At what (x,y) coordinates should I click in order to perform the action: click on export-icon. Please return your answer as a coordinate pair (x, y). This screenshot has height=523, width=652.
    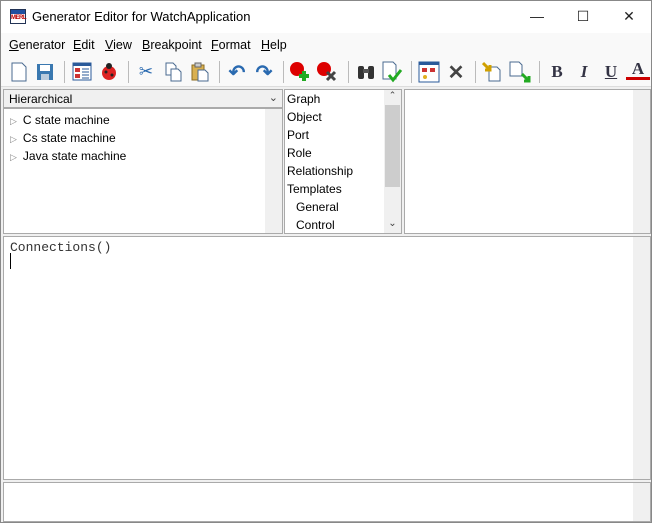
    Looking at the image, I should click on (520, 72).